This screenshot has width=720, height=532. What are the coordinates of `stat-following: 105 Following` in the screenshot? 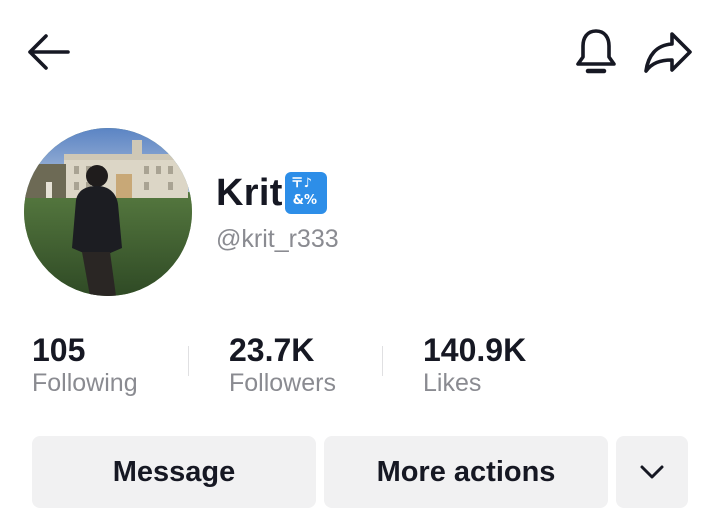 It's located at (85, 364).